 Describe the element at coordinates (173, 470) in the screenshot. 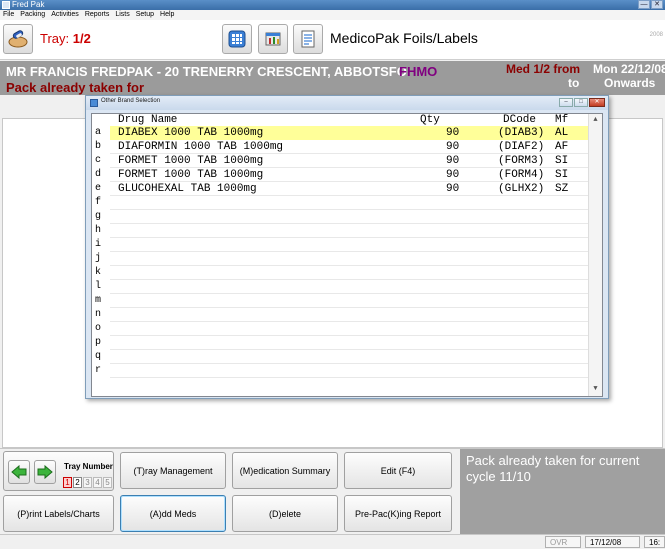

I see `tray-management-button: (T)ray Management` at that location.